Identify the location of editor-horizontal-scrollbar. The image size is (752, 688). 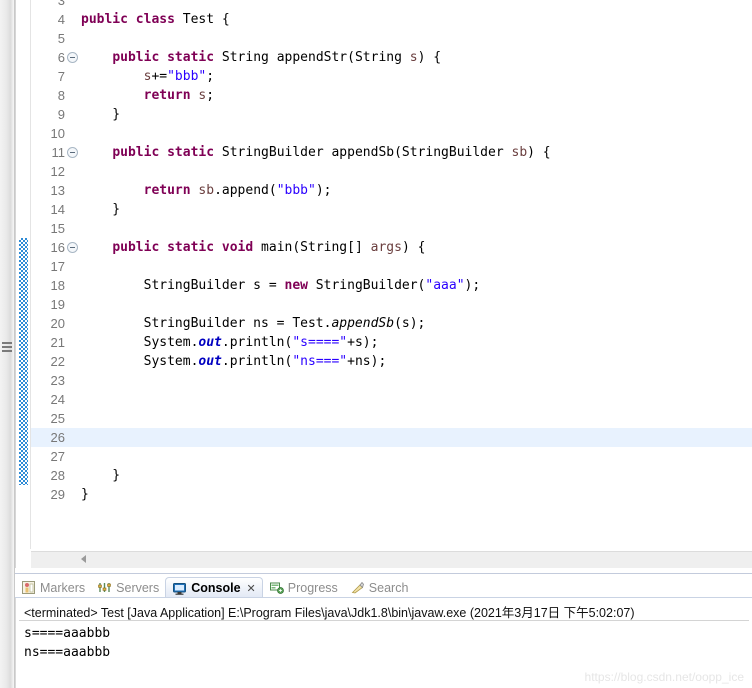
(391, 559).